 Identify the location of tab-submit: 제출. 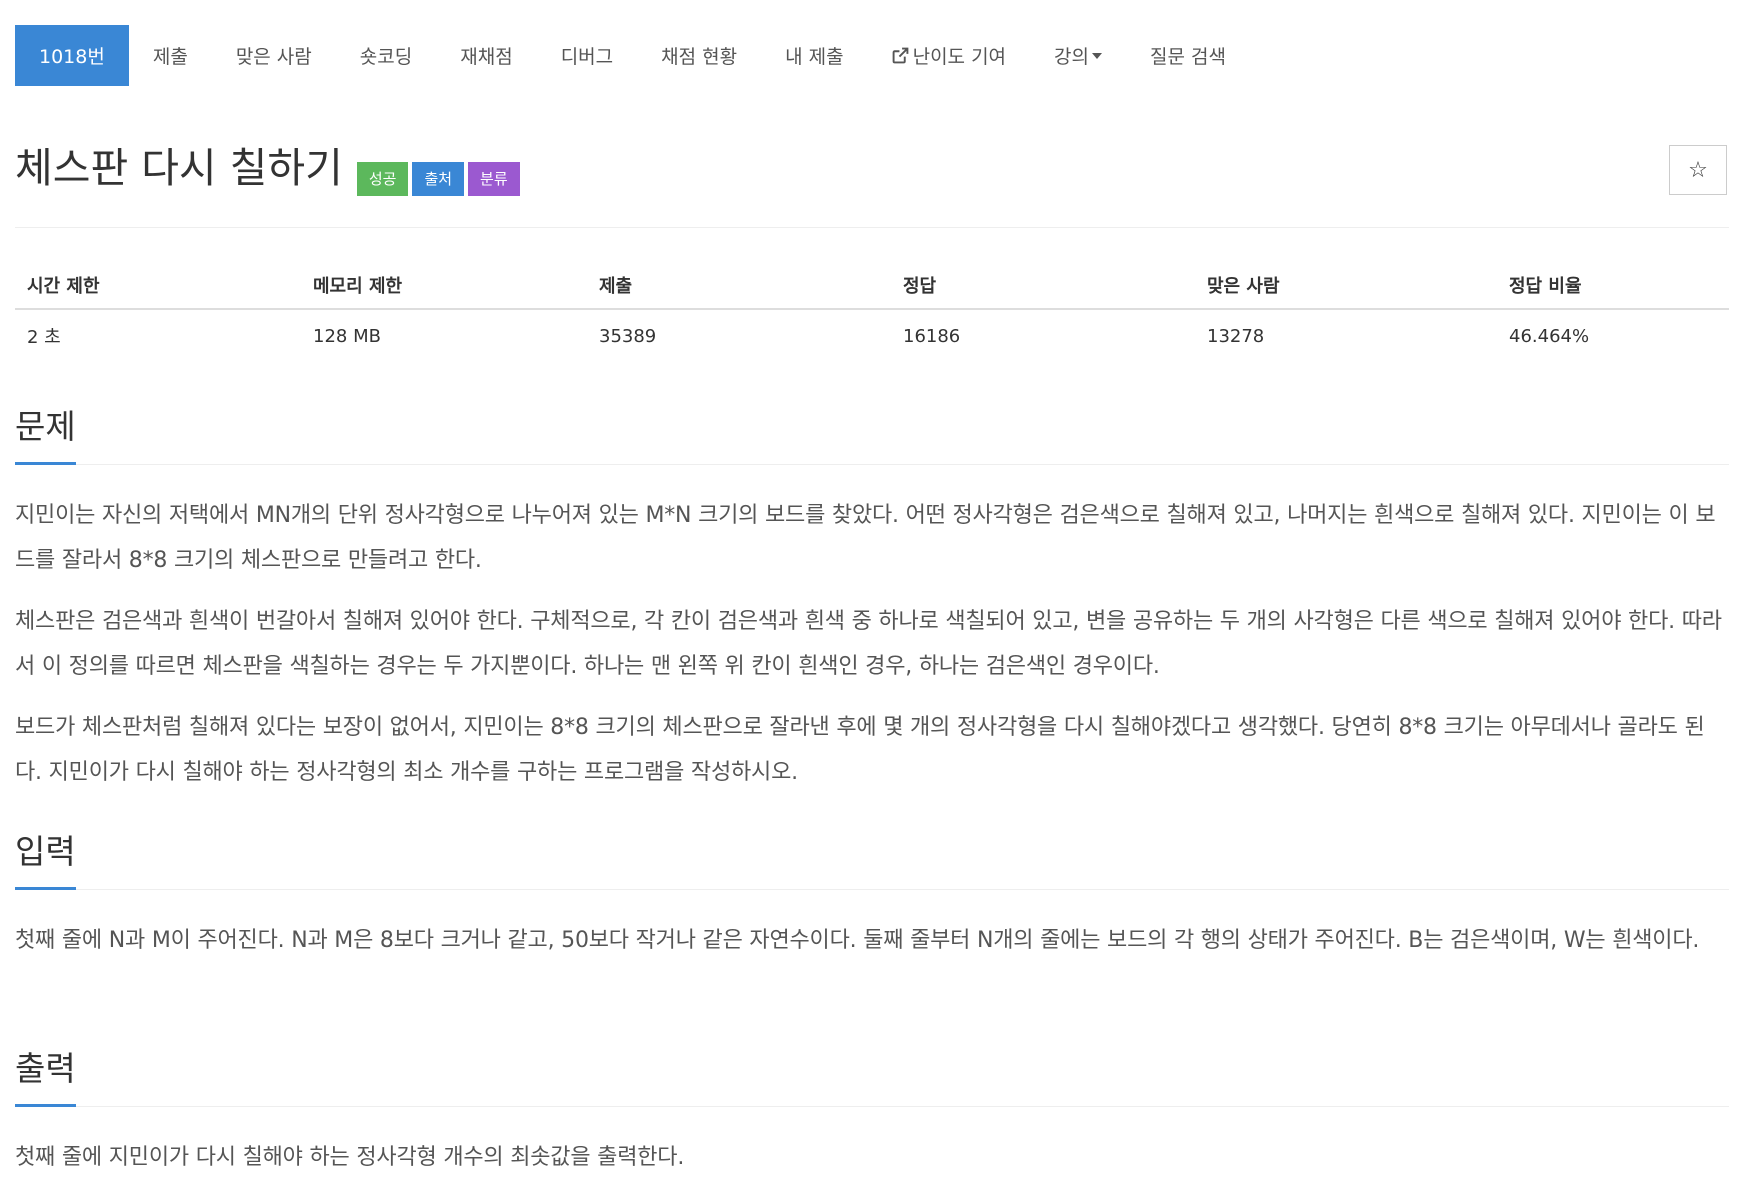
(170, 55).